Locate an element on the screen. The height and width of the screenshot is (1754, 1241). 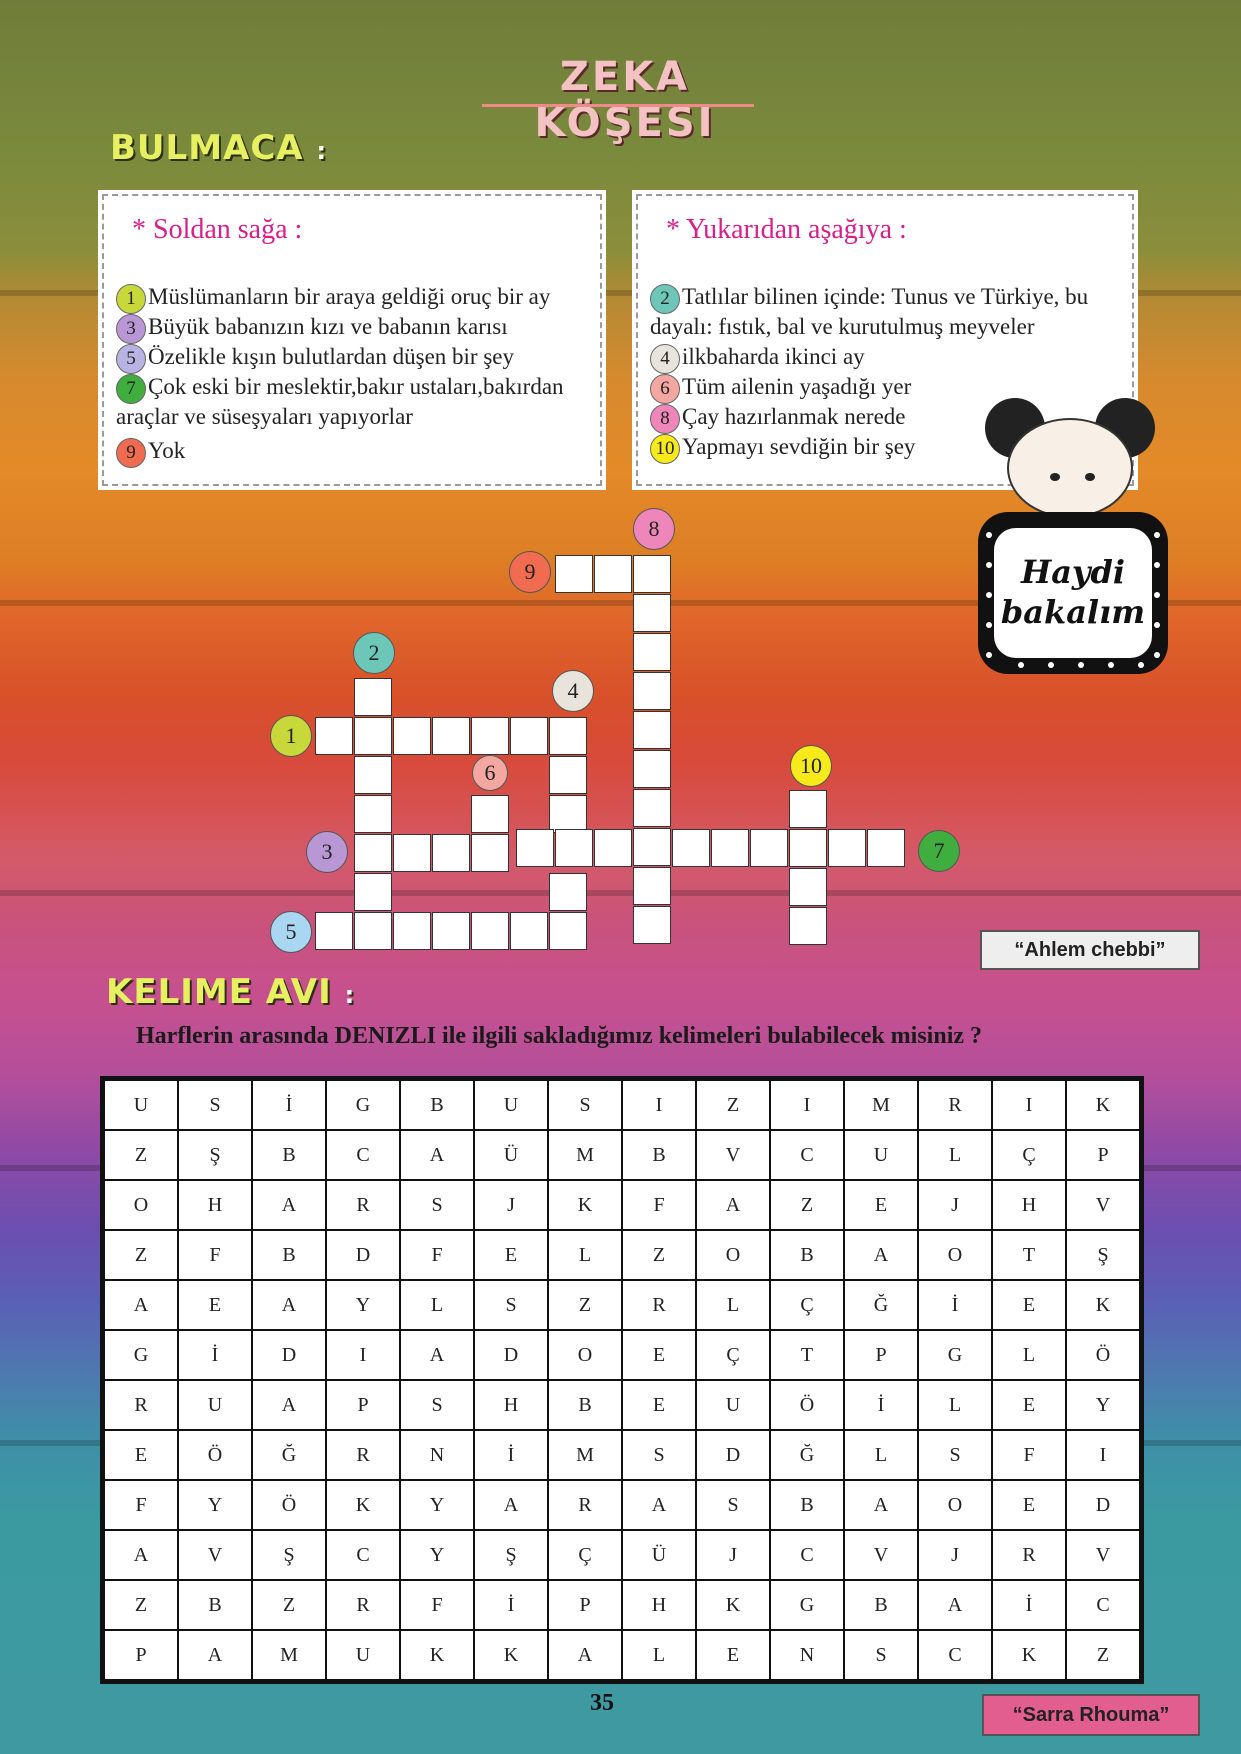
word-search-cell: T is located at coordinates (807, 1355).